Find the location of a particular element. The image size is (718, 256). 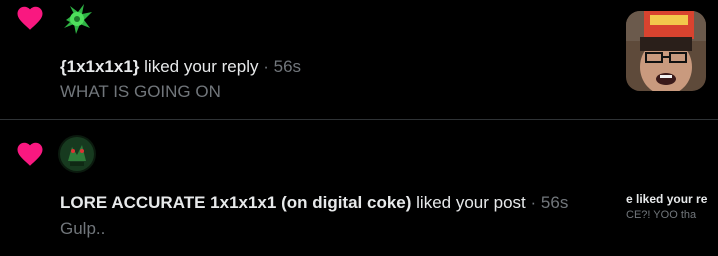

dark-green-avatar-icon is located at coordinates (77, 154).